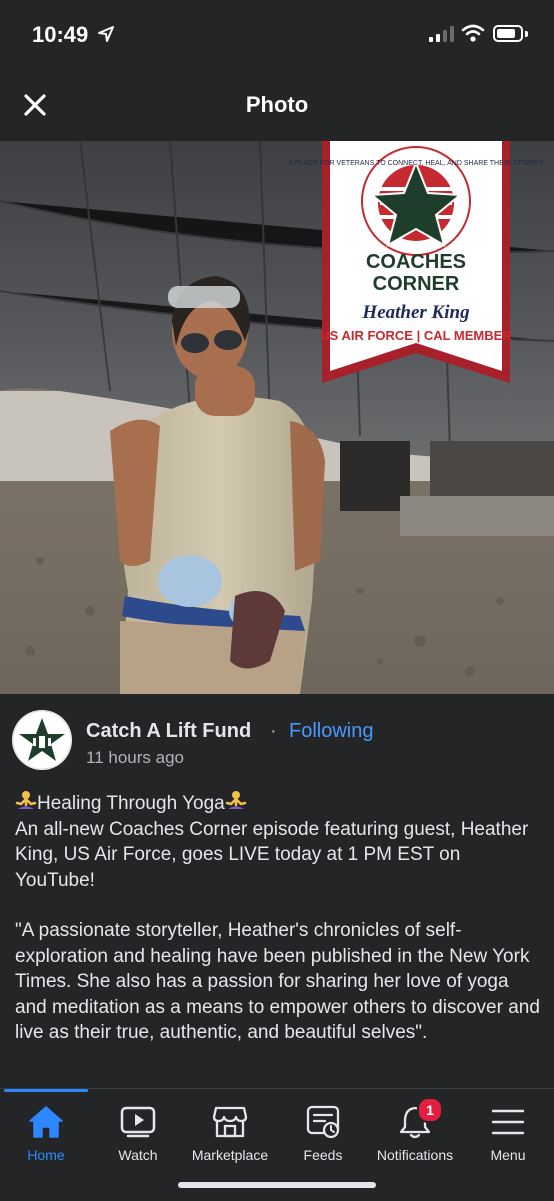  Describe the element at coordinates (416, 335) in the screenshot. I see `banner-affiliation: US AIR FORCE | CAL MEMBER` at that location.